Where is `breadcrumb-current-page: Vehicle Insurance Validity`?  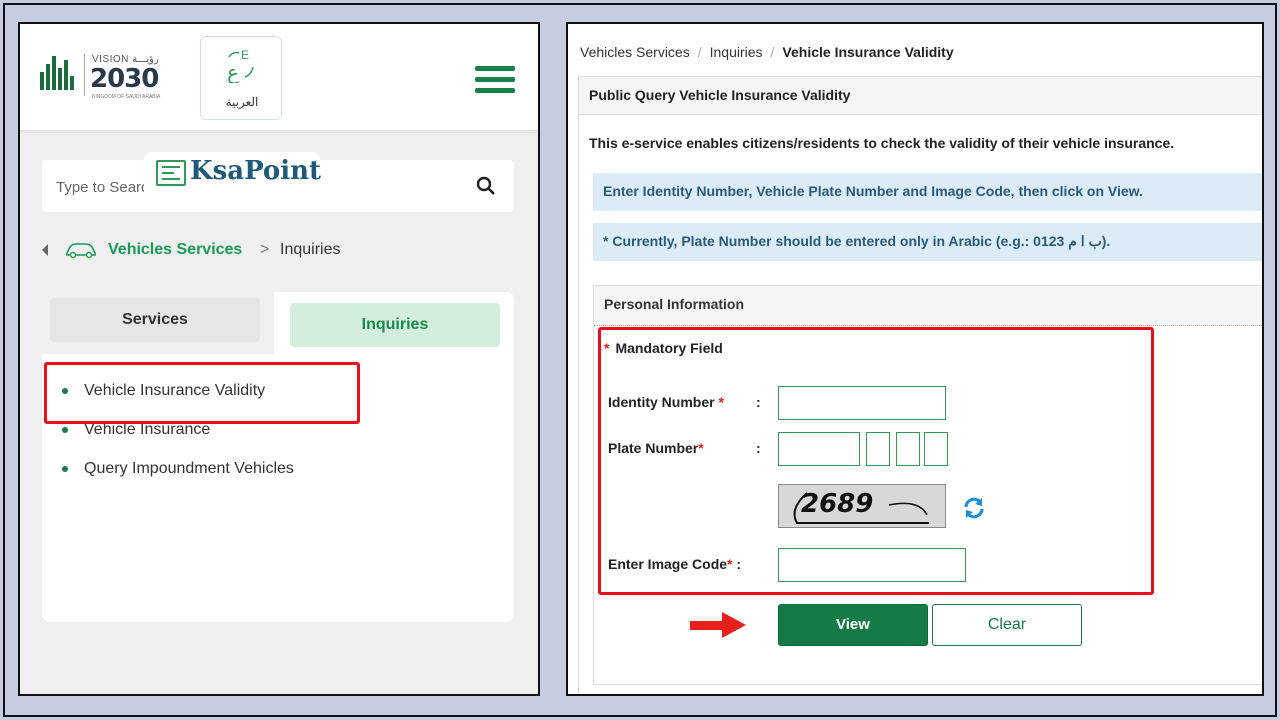 breadcrumb-current-page: Vehicle Insurance Validity is located at coordinates (868, 52).